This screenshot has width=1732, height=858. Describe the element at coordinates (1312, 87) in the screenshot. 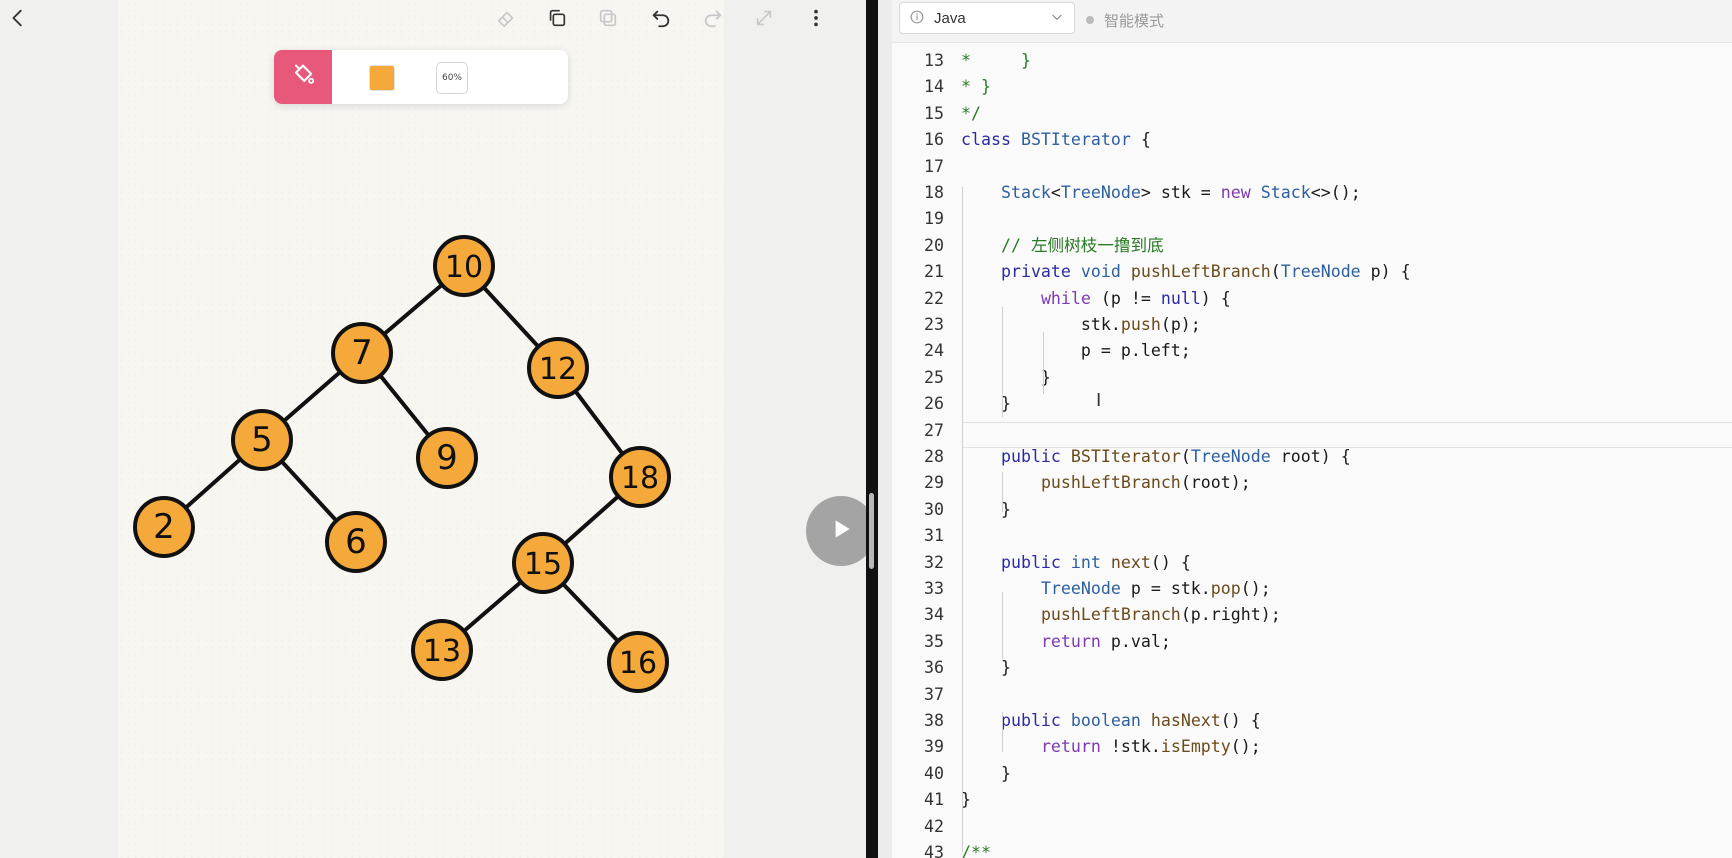

I see `code-line: 14 * }` at that location.